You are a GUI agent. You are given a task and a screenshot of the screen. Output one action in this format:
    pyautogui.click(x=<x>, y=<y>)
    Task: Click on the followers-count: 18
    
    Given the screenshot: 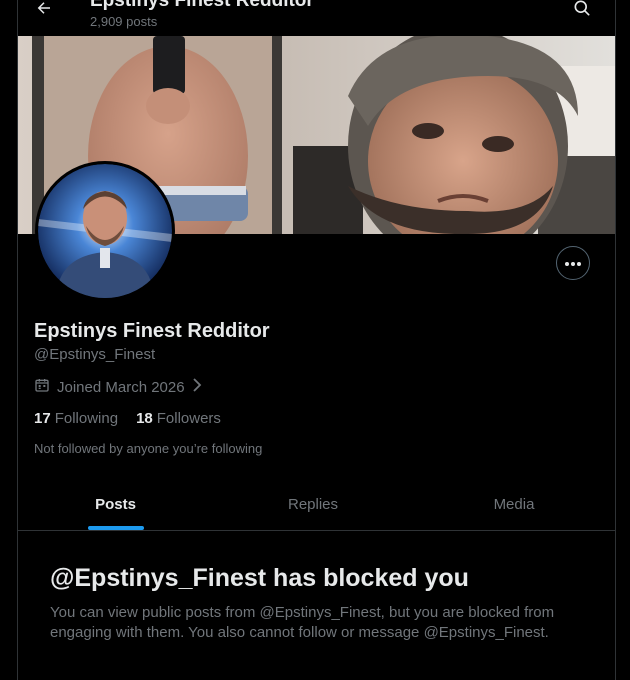 What is the action you would take?
    pyautogui.click(x=144, y=418)
    